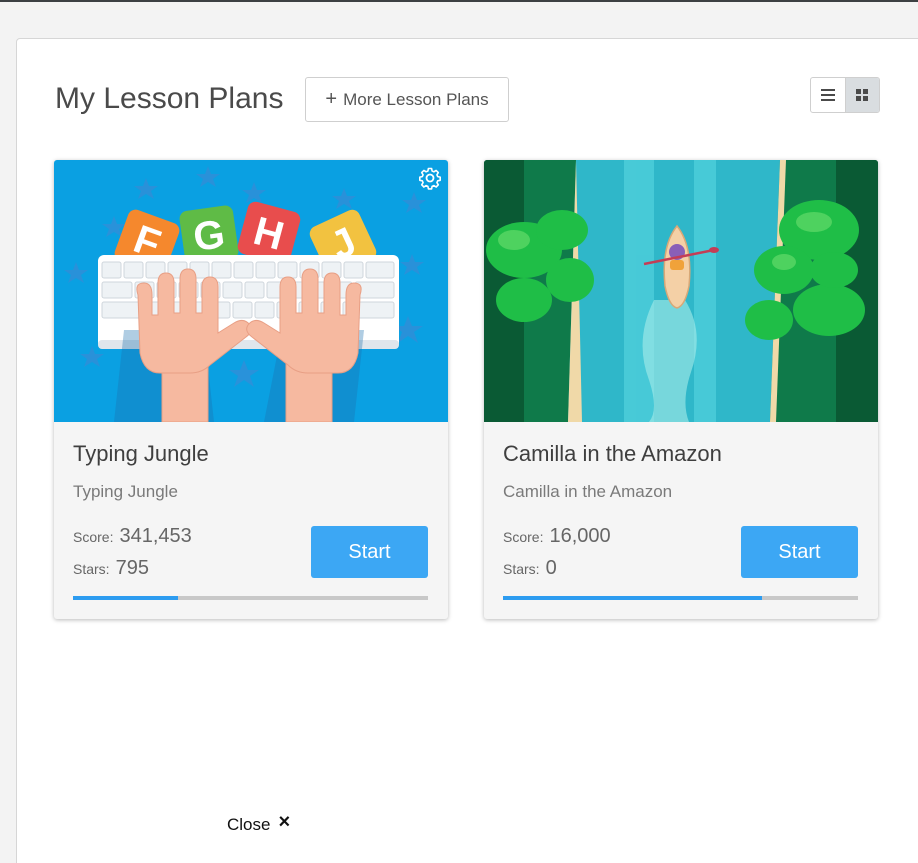 The image size is (918, 863). I want to click on list-view-button, so click(828, 95).